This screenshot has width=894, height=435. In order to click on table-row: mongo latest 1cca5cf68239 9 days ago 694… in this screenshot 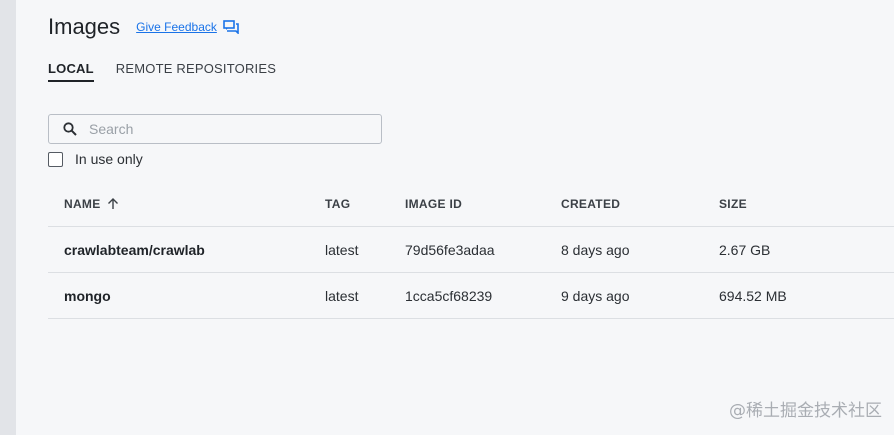, I will do `click(471, 296)`.